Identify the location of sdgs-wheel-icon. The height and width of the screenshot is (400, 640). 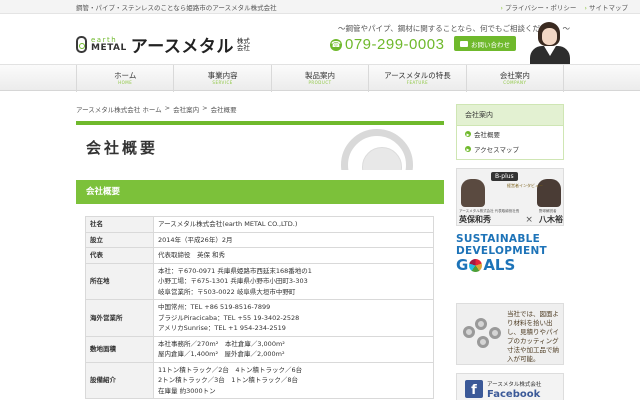
(476, 265).